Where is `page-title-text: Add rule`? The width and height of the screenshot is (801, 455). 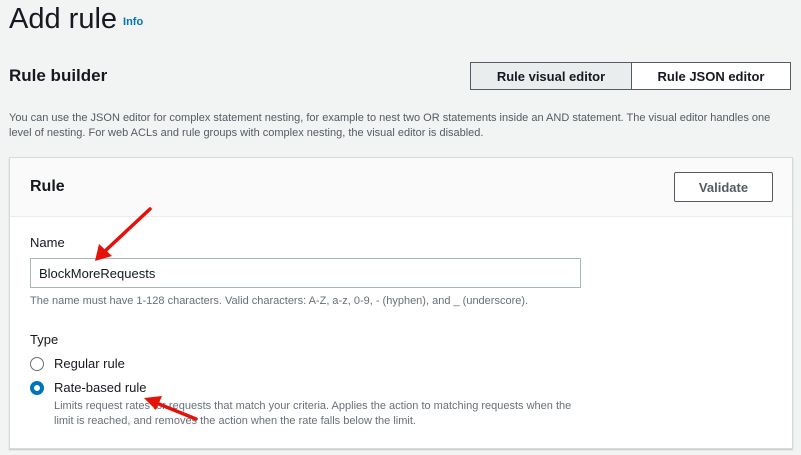 page-title-text: Add rule is located at coordinates (63, 19).